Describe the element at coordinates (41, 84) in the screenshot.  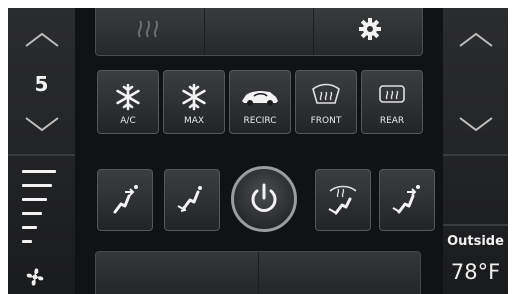
I see `temperature-setpoint: 5` at that location.